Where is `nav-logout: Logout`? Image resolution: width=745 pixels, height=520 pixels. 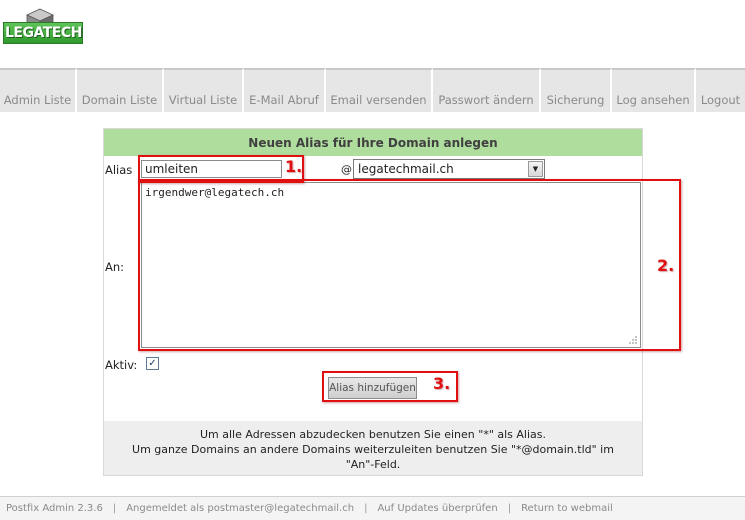 nav-logout: Logout is located at coordinates (720, 90).